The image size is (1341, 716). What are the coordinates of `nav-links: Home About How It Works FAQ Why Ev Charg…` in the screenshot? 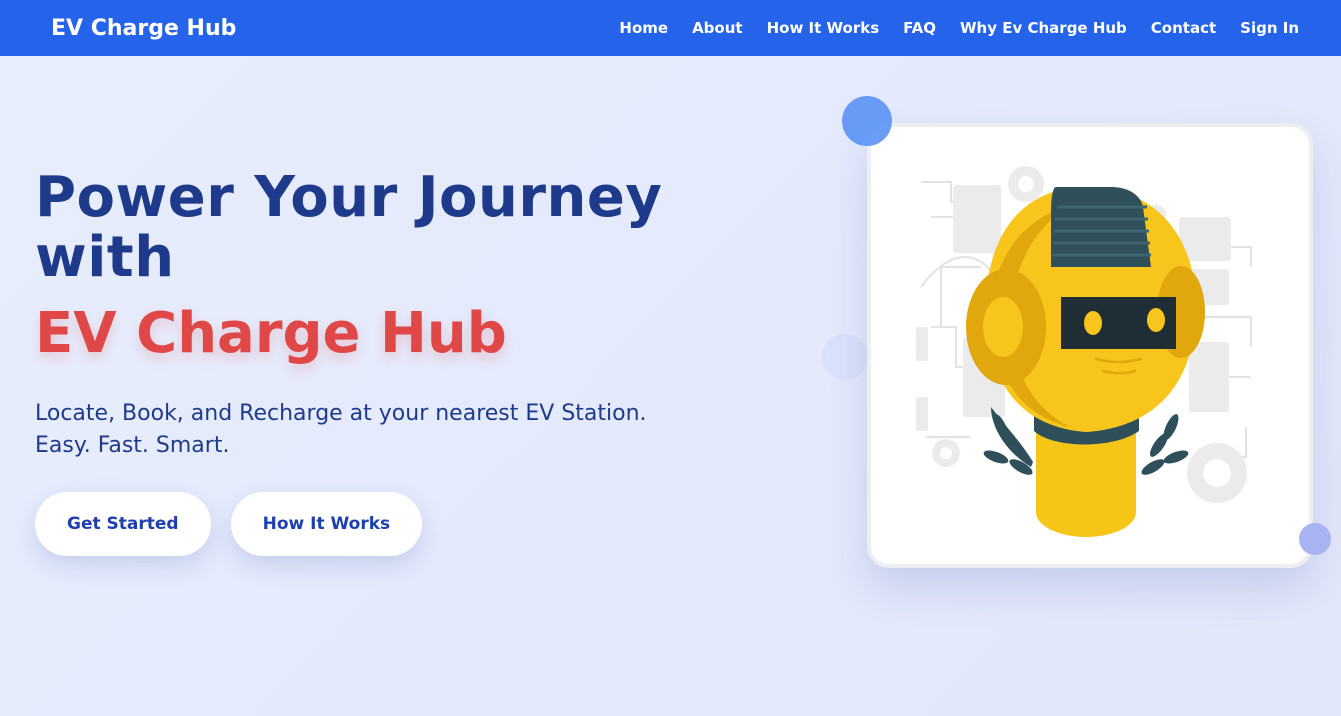 It's located at (959, 28).